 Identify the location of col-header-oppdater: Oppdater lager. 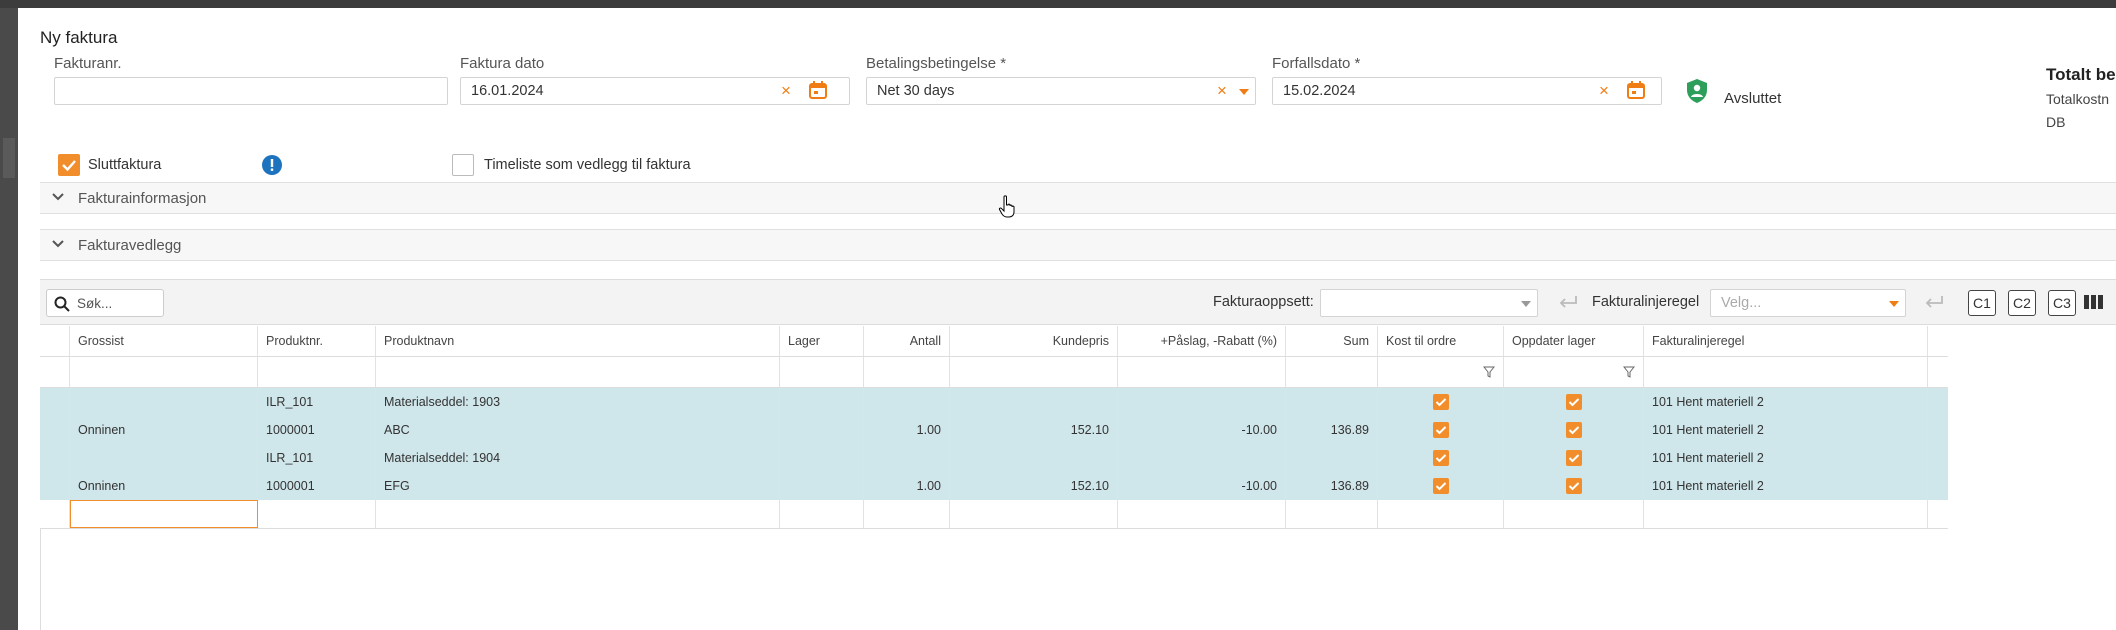
(1574, 341).